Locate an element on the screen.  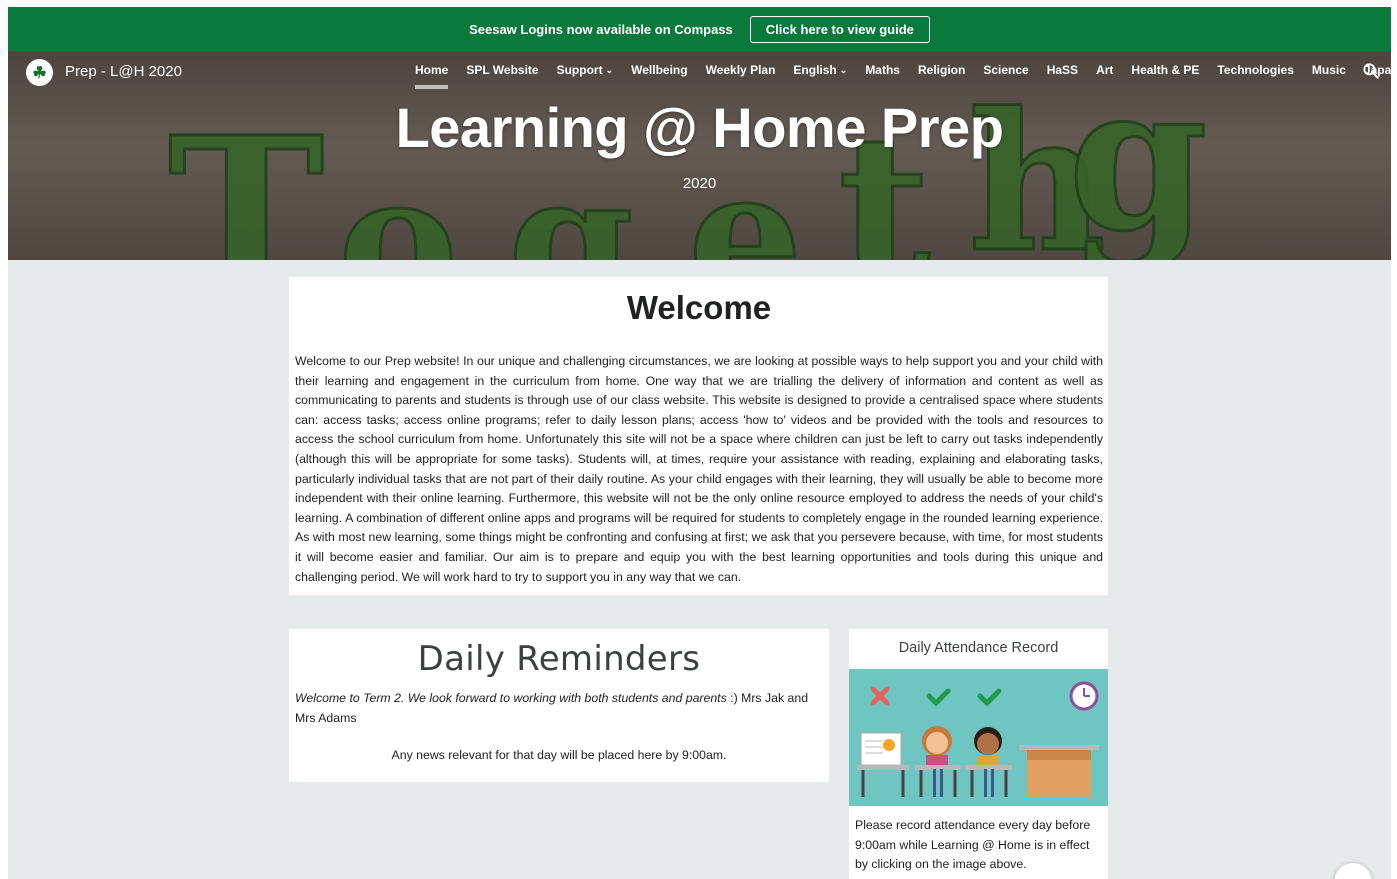
hero-subtitle: 2020 is located at coordinates (699, 183).